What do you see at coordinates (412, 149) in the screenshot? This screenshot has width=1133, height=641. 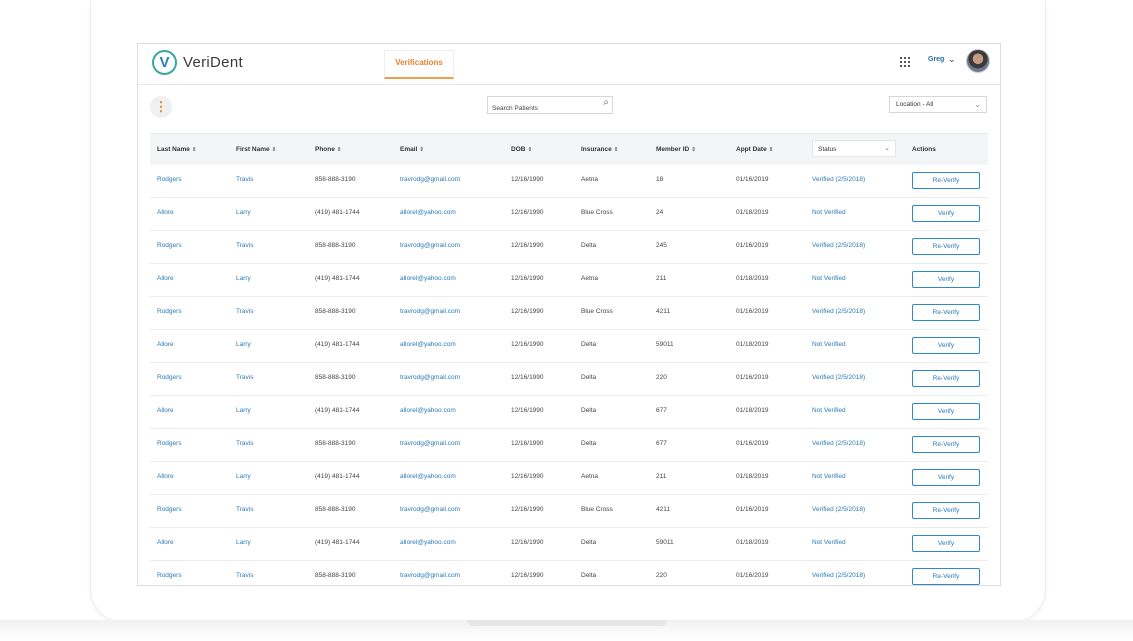 I see `column-header-email: Email ⇕` at bounding box center [412, 149].